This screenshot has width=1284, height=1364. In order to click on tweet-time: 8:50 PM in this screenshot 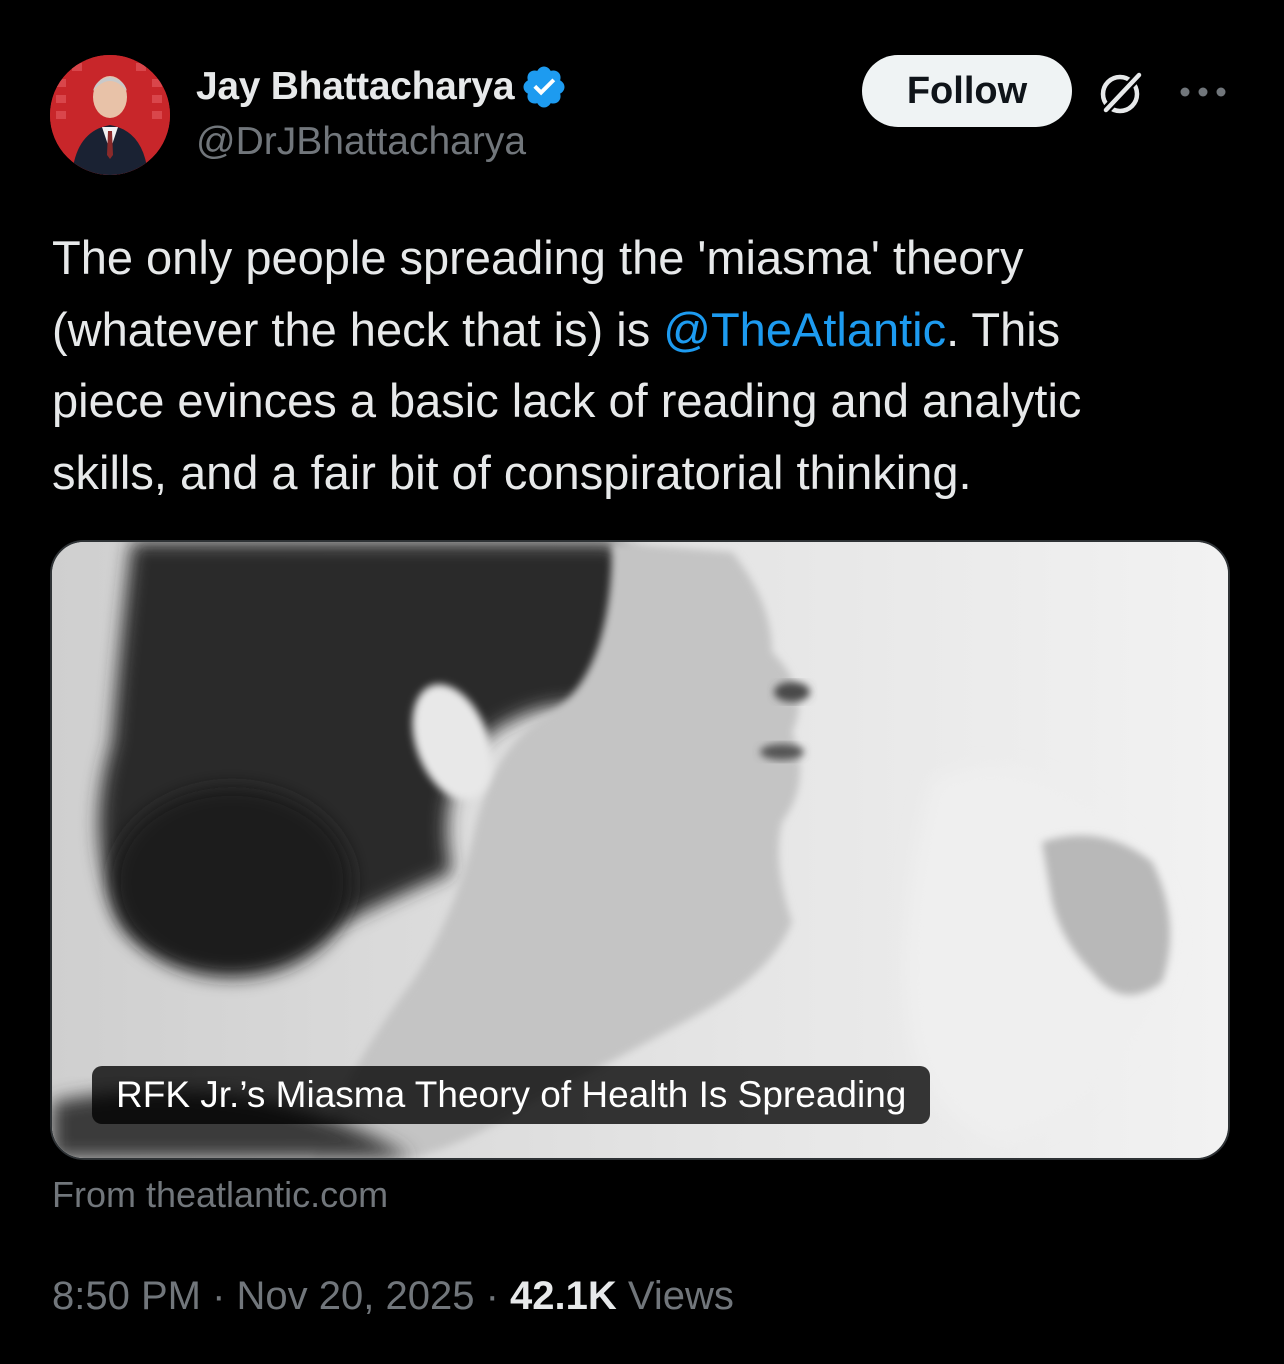, I will do `click(126, 1296)`.